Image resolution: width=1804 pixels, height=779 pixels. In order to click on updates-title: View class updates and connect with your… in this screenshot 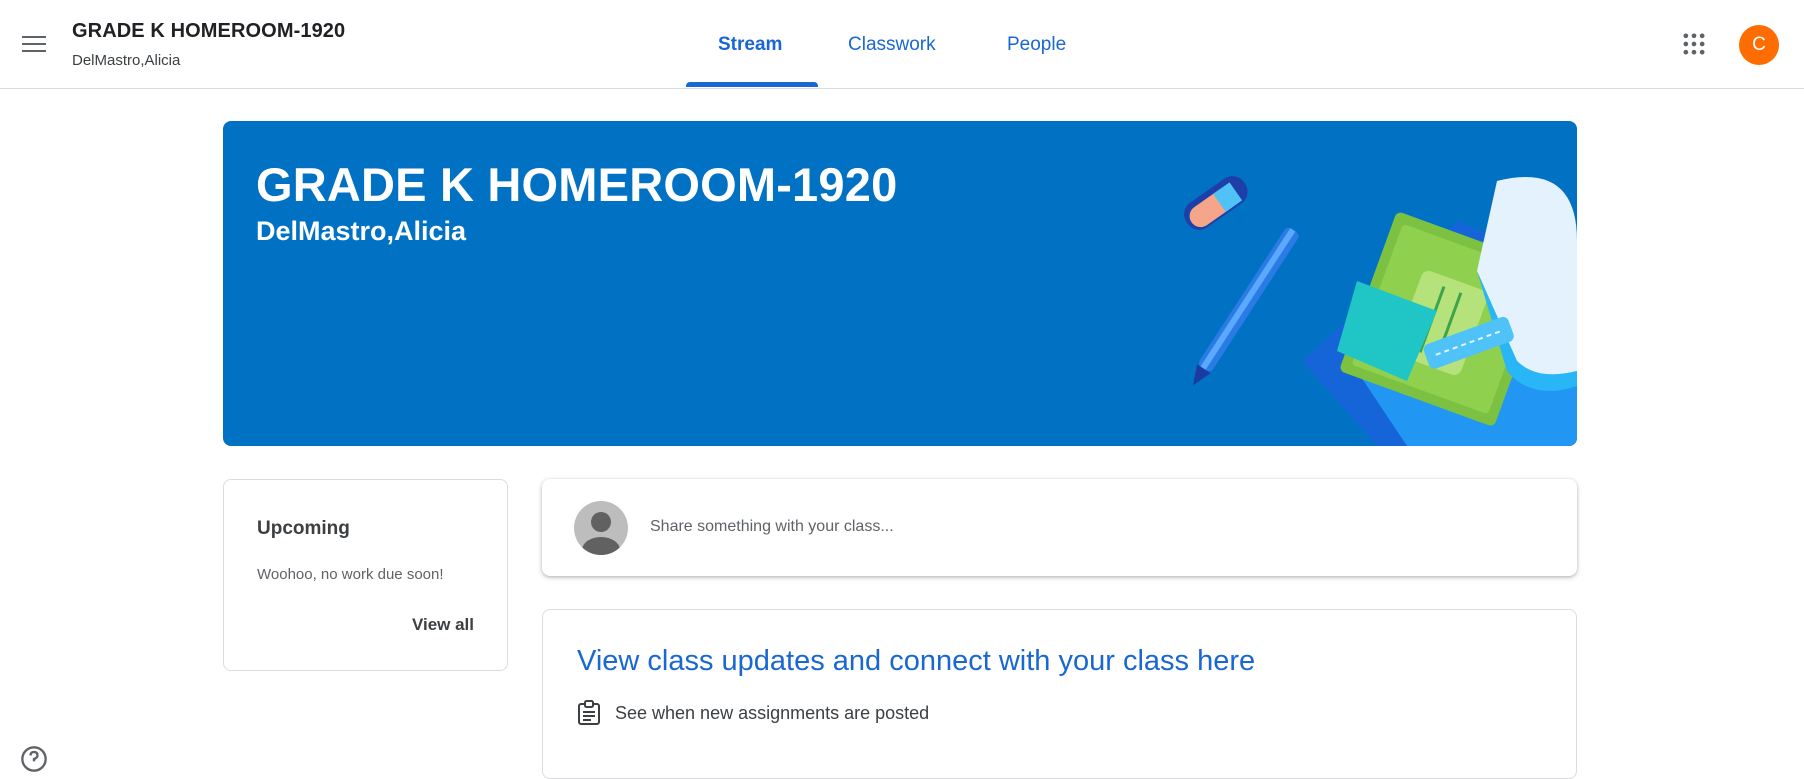, I will do `click(916, 661)`.